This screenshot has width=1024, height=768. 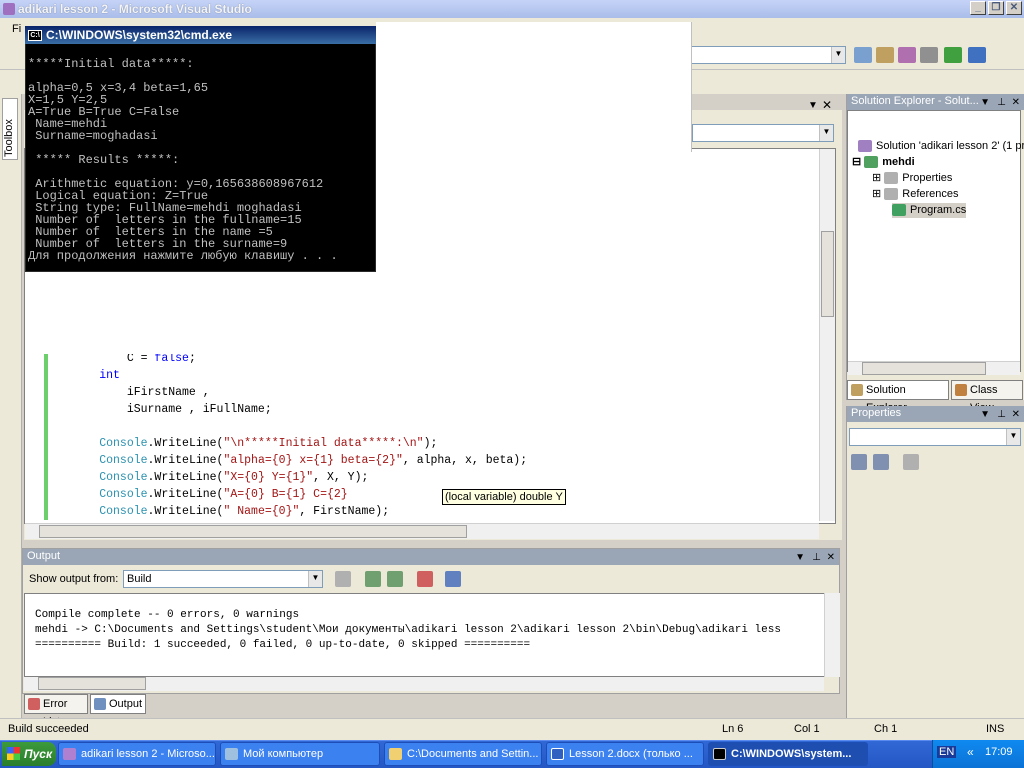 What do you see at coordinates (92, 683) in the screenshot?
I see `output-hscroll-thumb` at bounding box center [92, 683].